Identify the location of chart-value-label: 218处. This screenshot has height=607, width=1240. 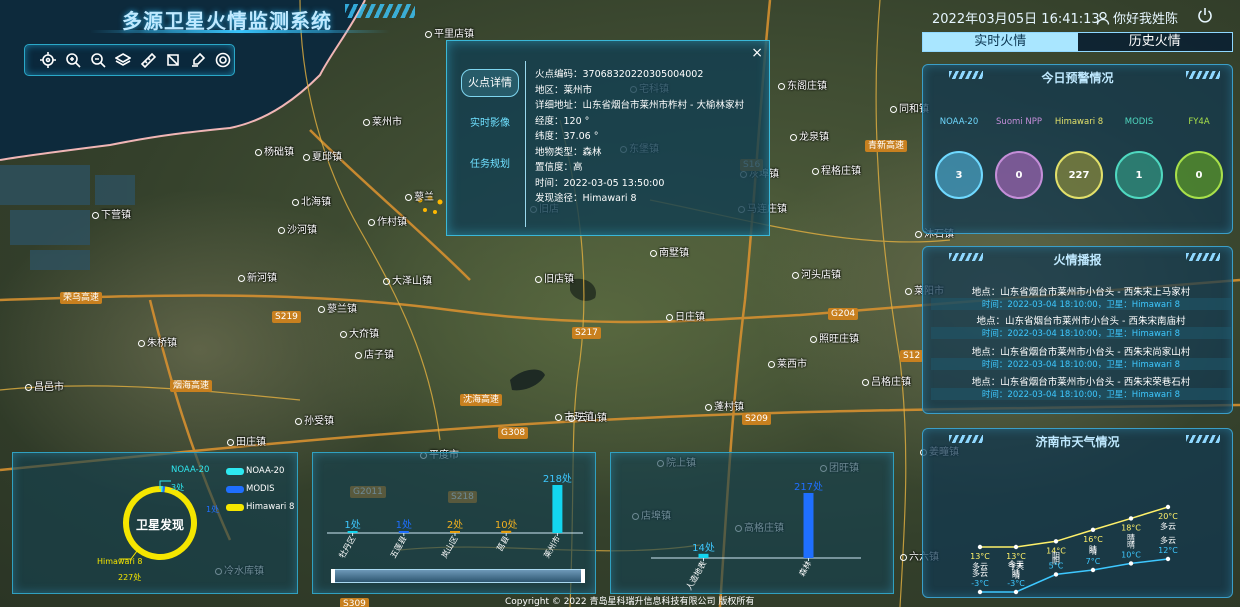
(557, 479).